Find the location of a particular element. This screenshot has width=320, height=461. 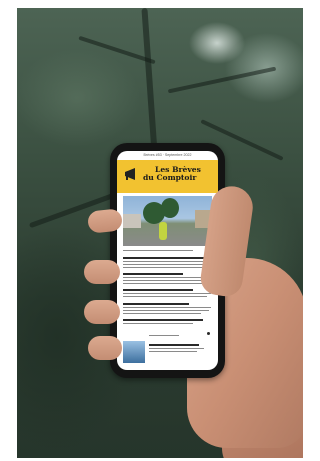

dot-icon is located at coordinates (208, 333).